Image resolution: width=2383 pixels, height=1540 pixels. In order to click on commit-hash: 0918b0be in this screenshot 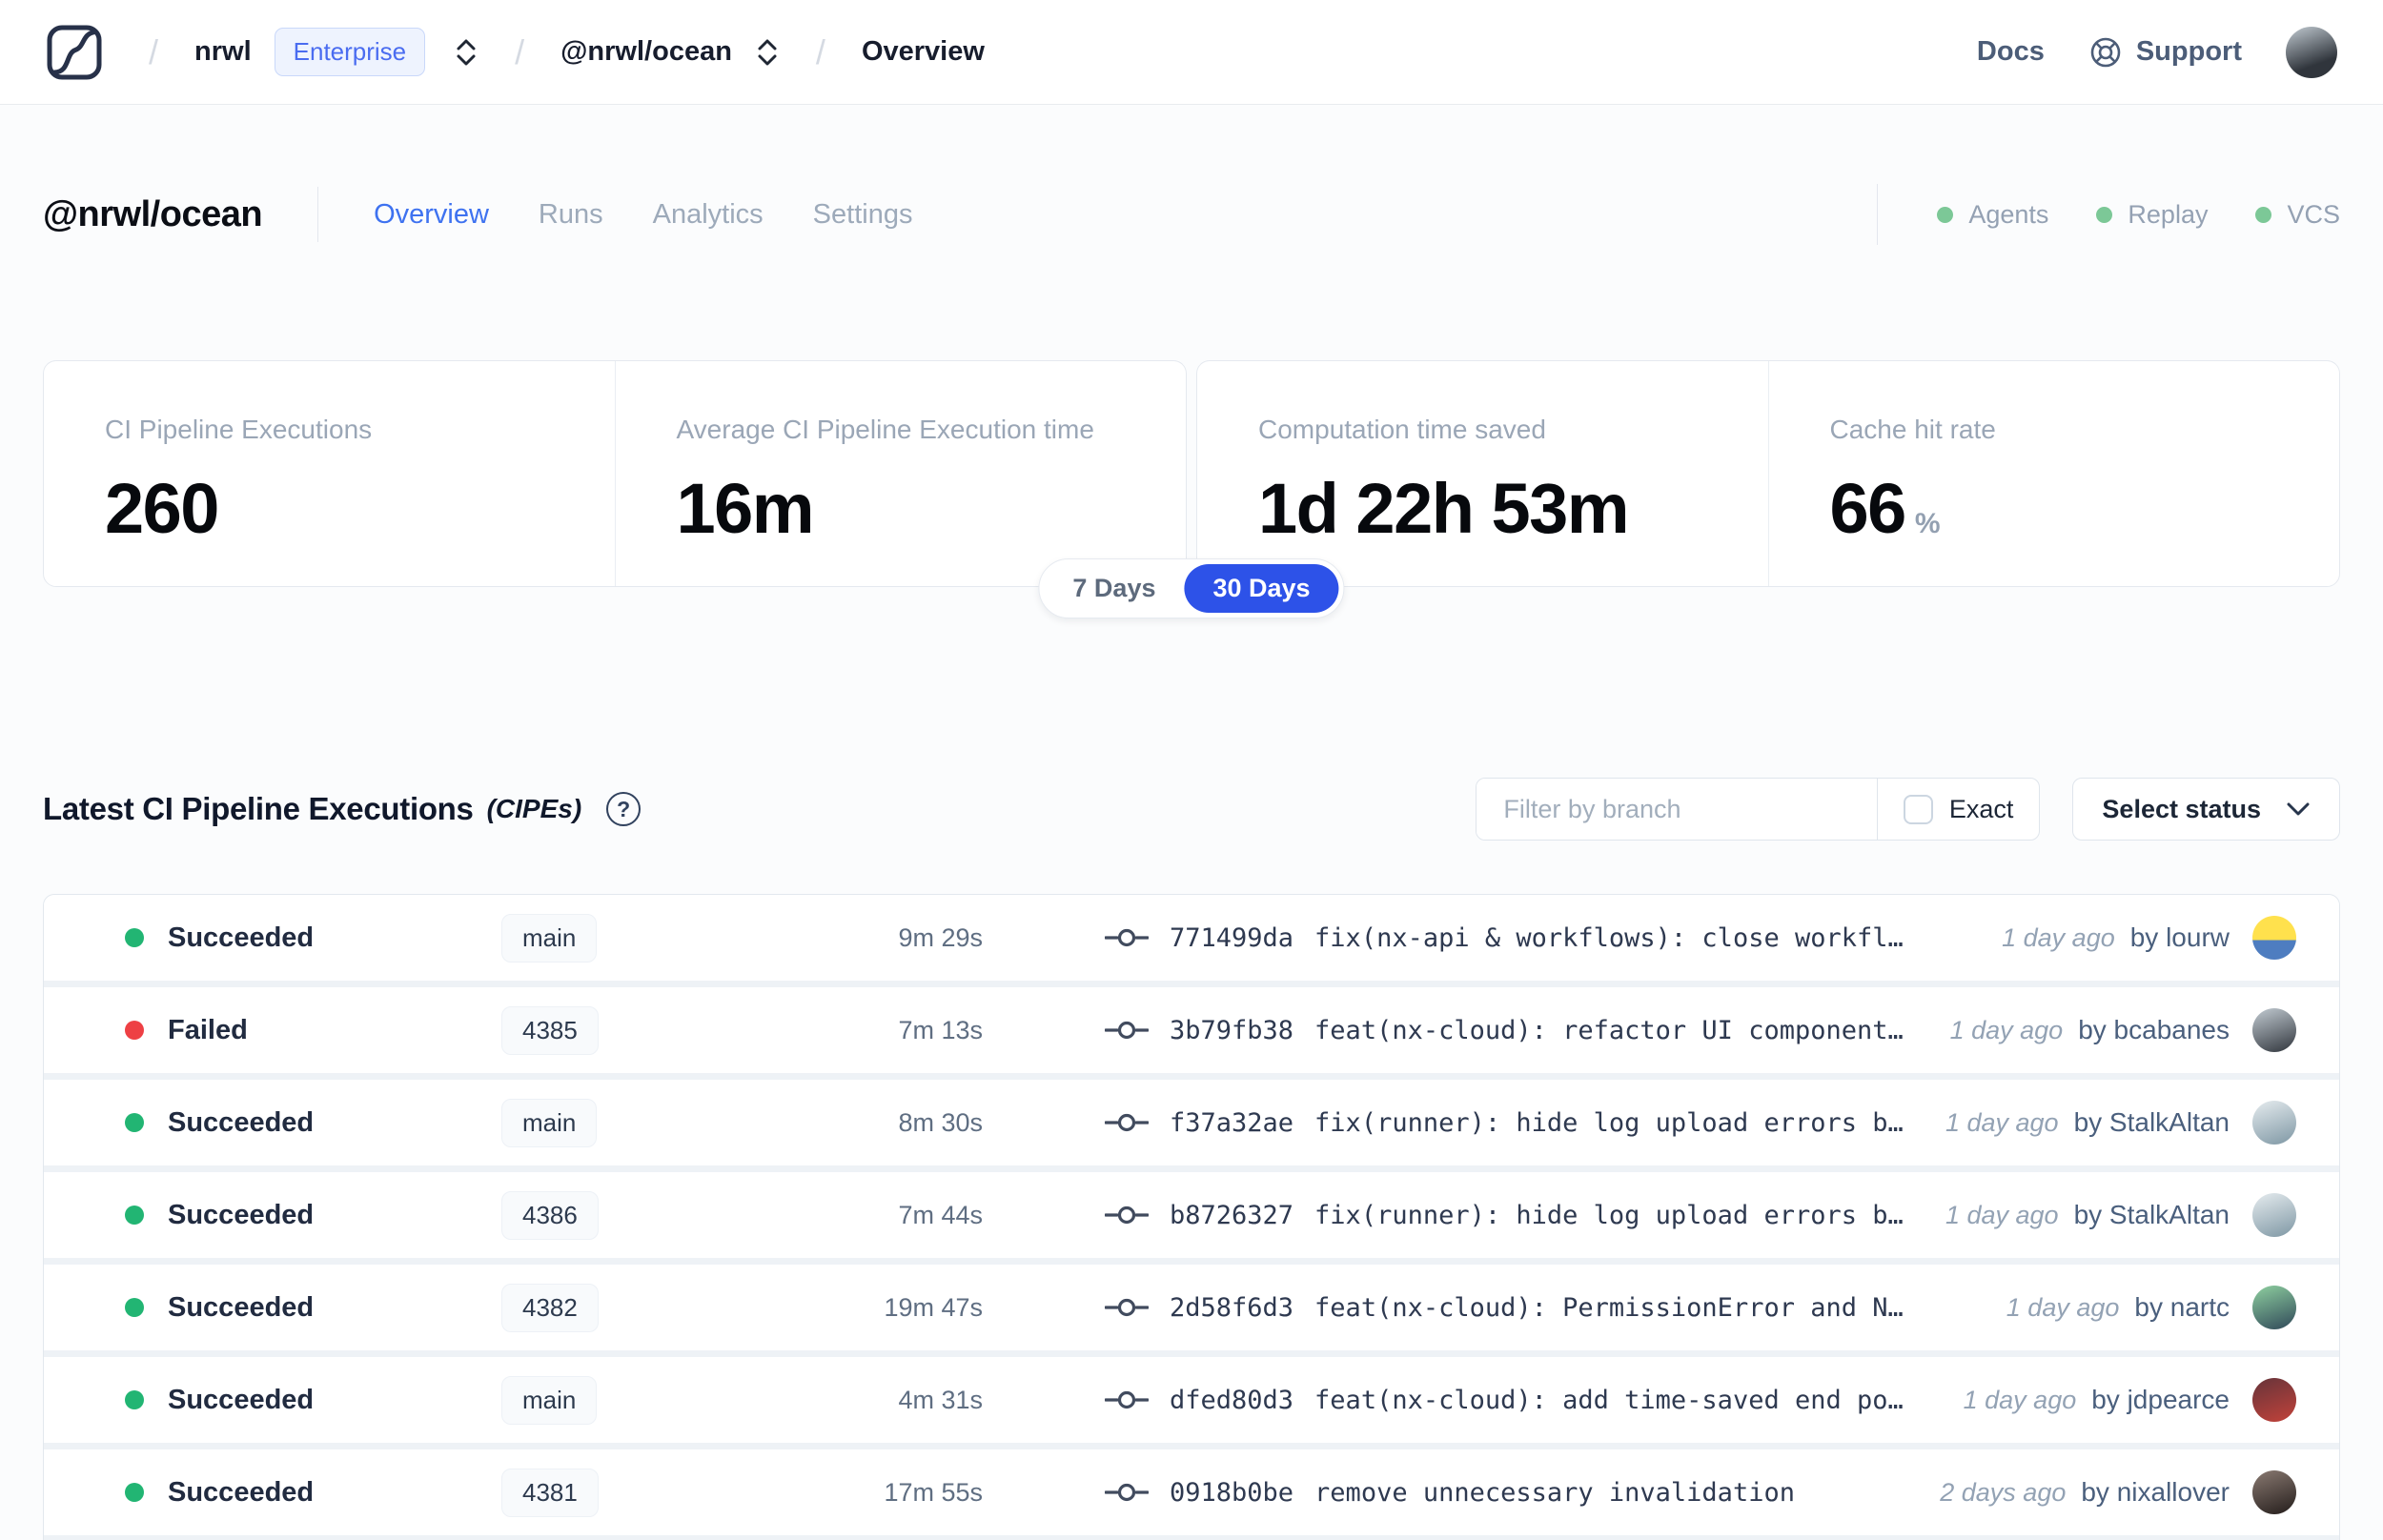, I will do `click(1232, 1493)`.